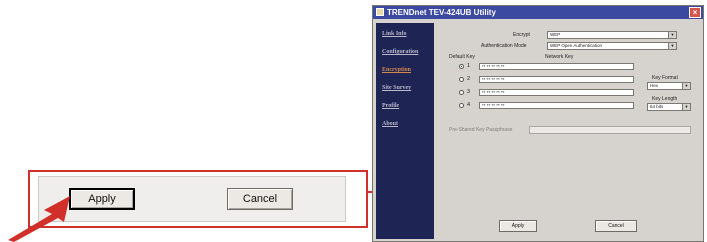  Describe the element at coordinates (493, 66) in the screenshot. I see `key-1-value: ** ** ** ** **` at that location.